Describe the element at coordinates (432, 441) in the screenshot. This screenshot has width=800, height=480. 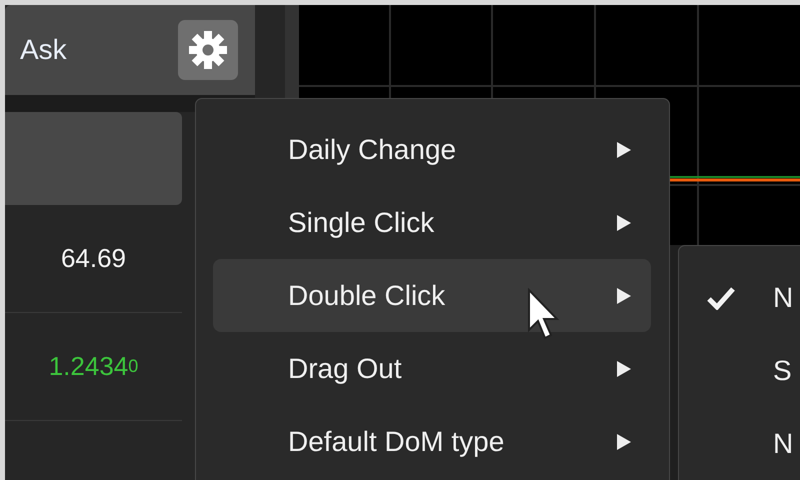
I see `menu-item: Default DoM type` at that location.